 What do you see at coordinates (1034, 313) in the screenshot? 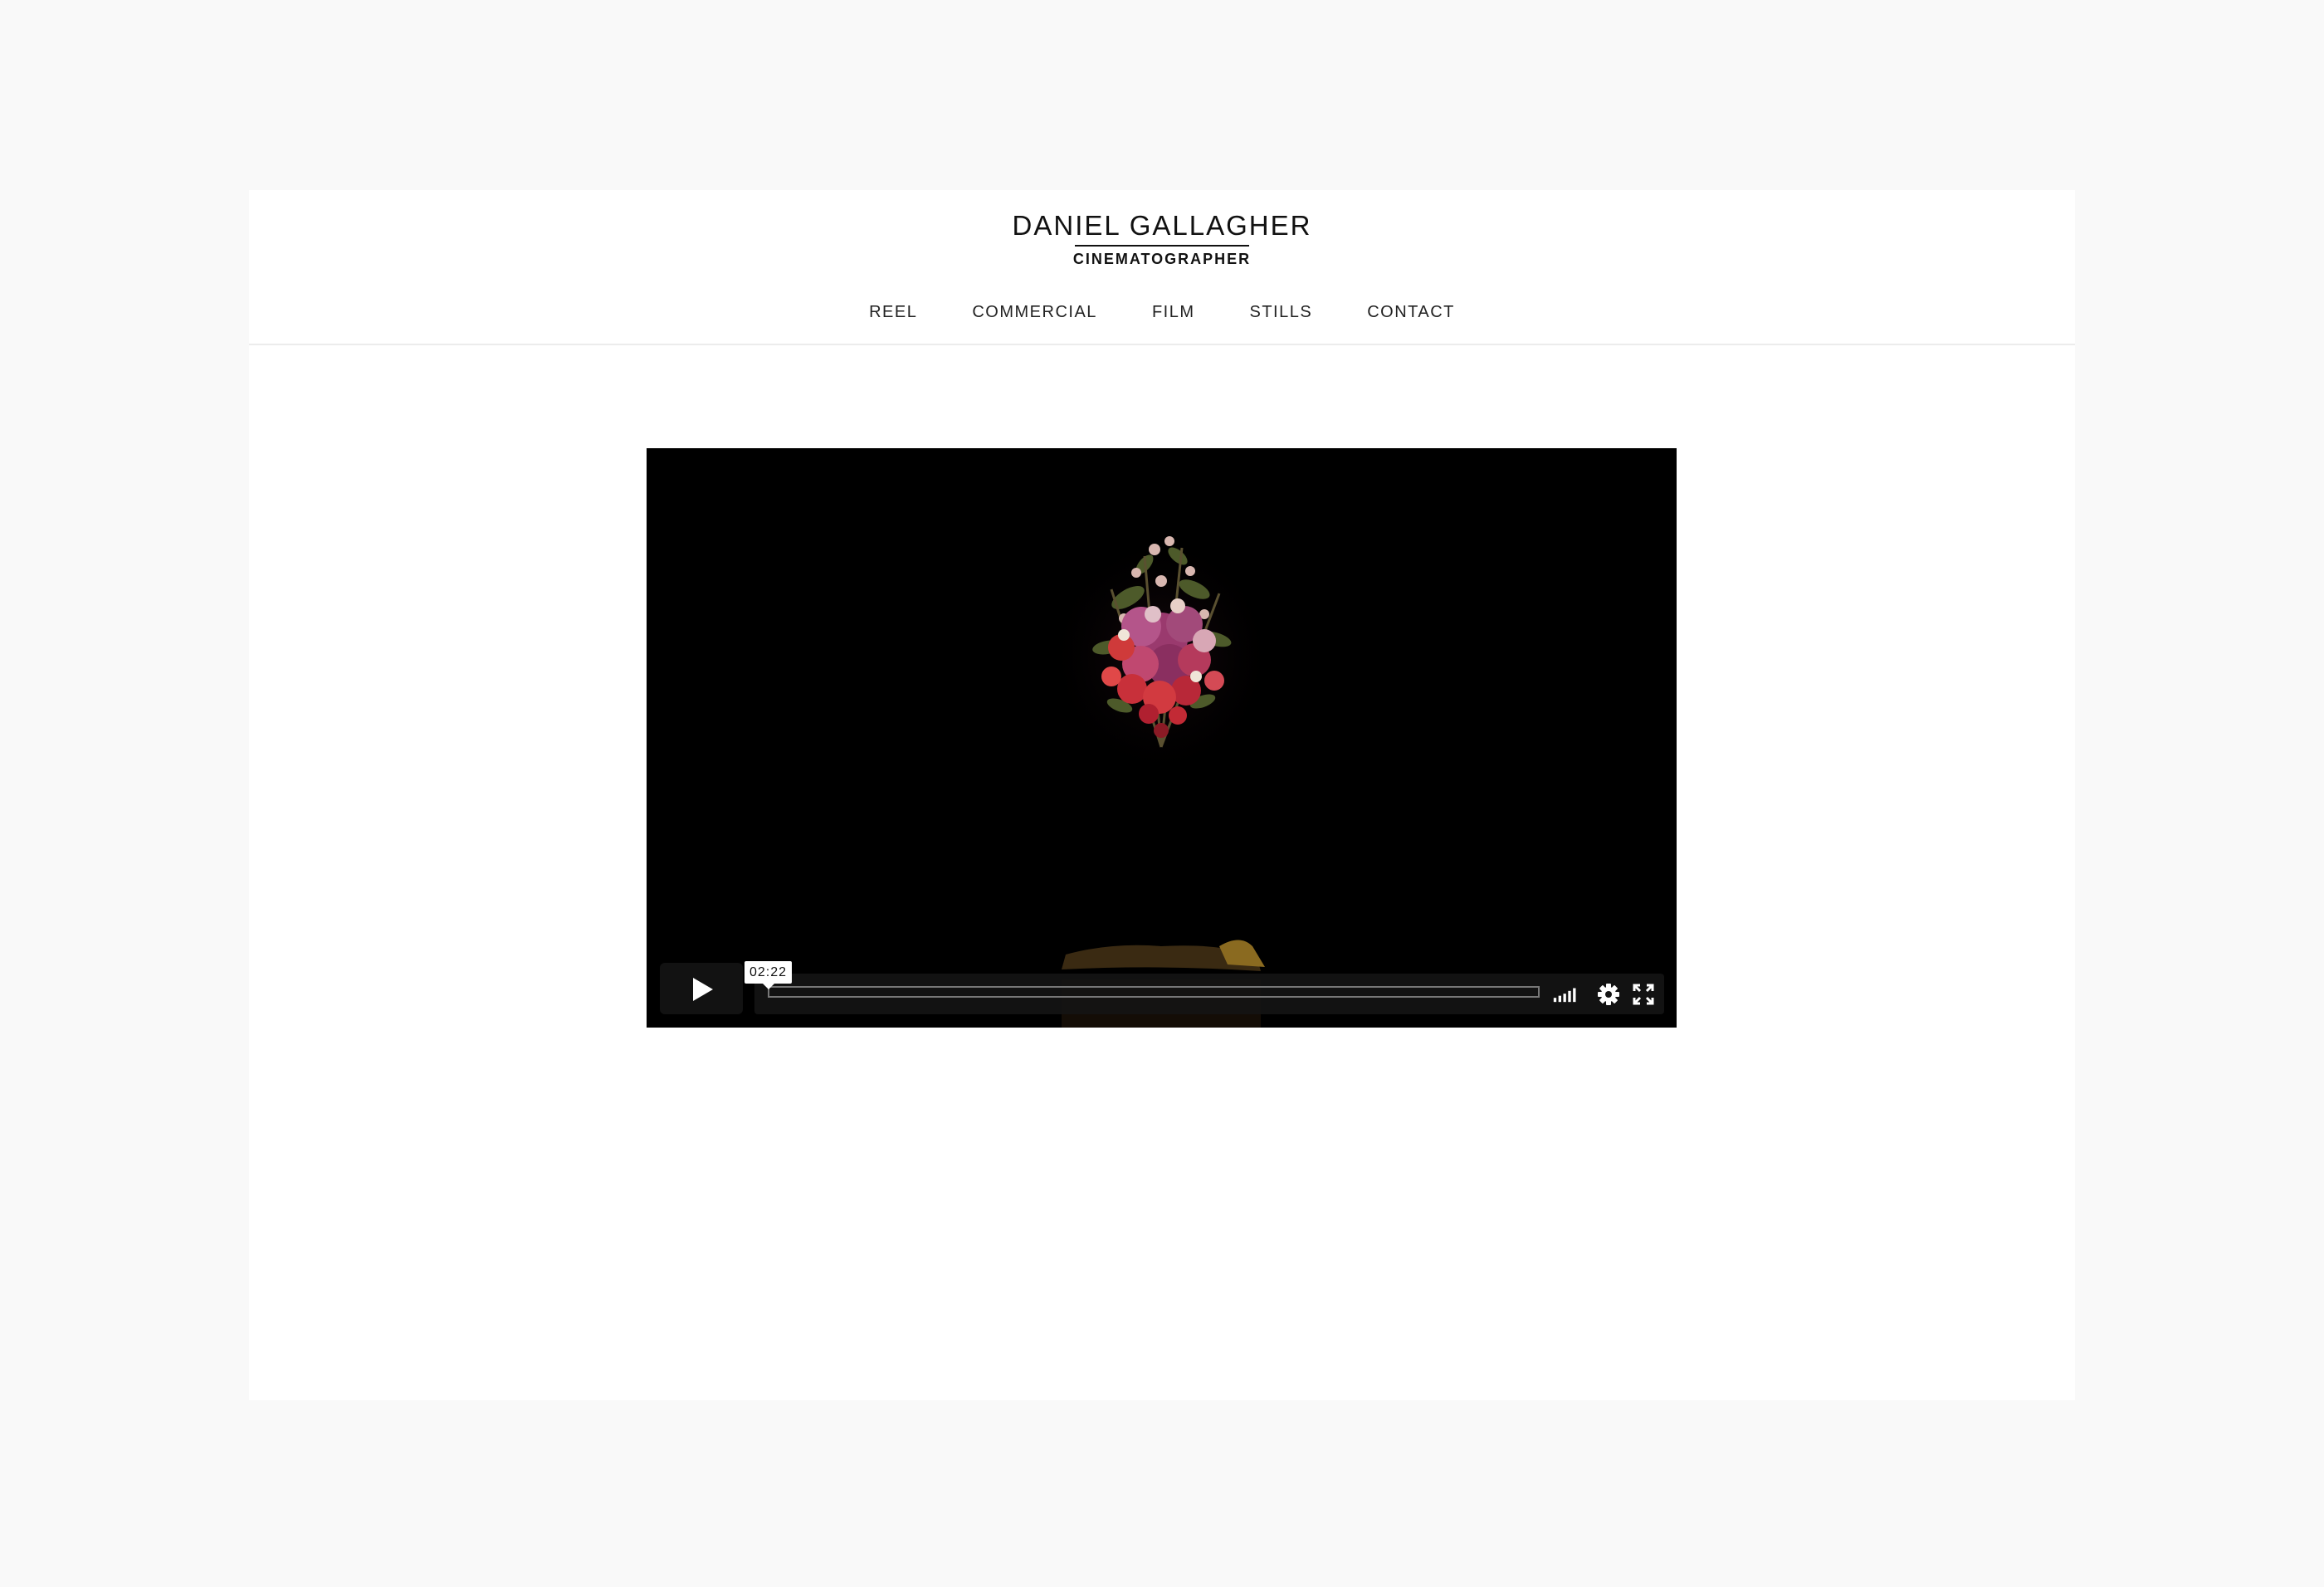
I see `nav-item-commercial: COMMERCIAL` at bounding box center [1034, 313].